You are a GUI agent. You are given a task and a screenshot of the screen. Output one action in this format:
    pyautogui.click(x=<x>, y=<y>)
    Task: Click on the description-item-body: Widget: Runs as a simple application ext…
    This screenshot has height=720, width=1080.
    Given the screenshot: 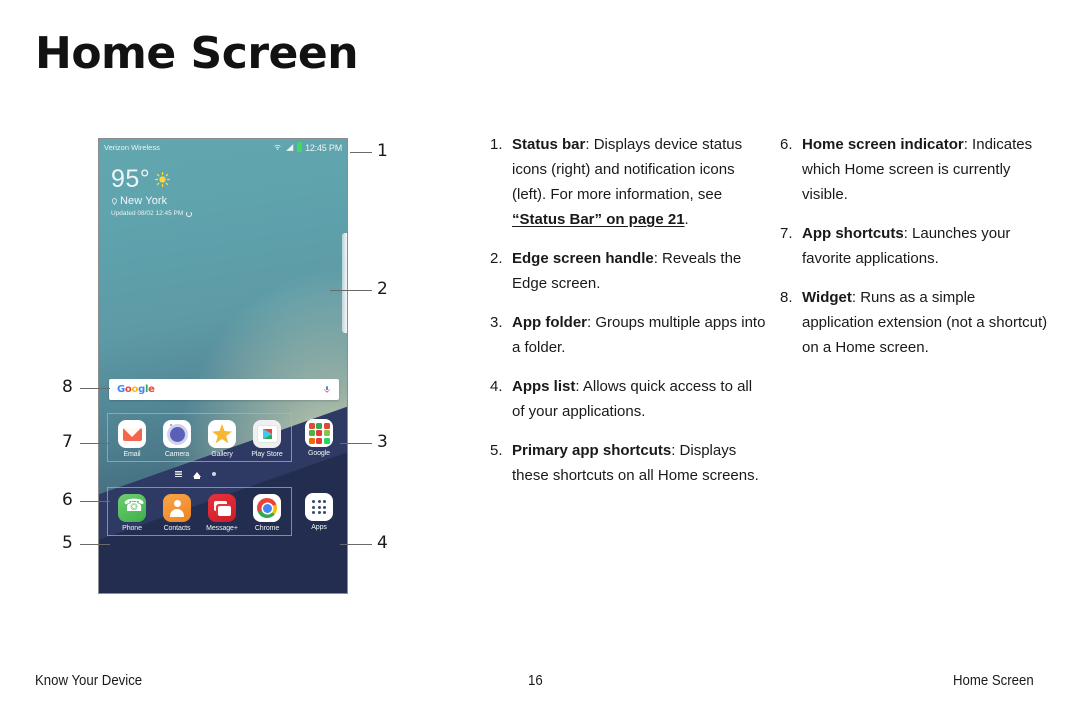 What is the action you would take?
    pyautogui.click(x=925, y=322)
    